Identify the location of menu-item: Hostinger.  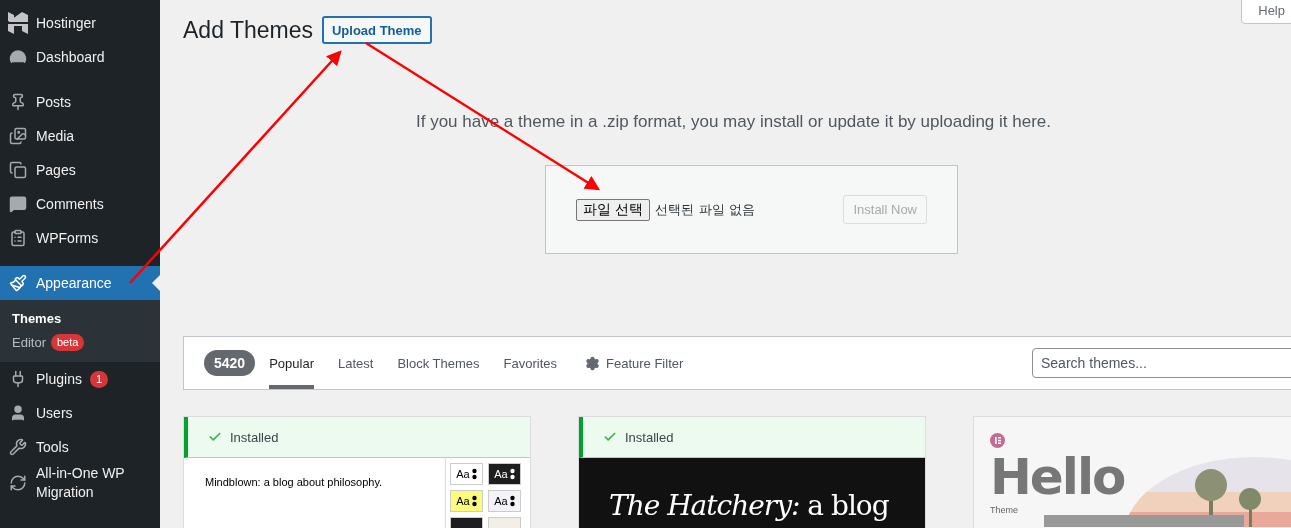
(80, 23).